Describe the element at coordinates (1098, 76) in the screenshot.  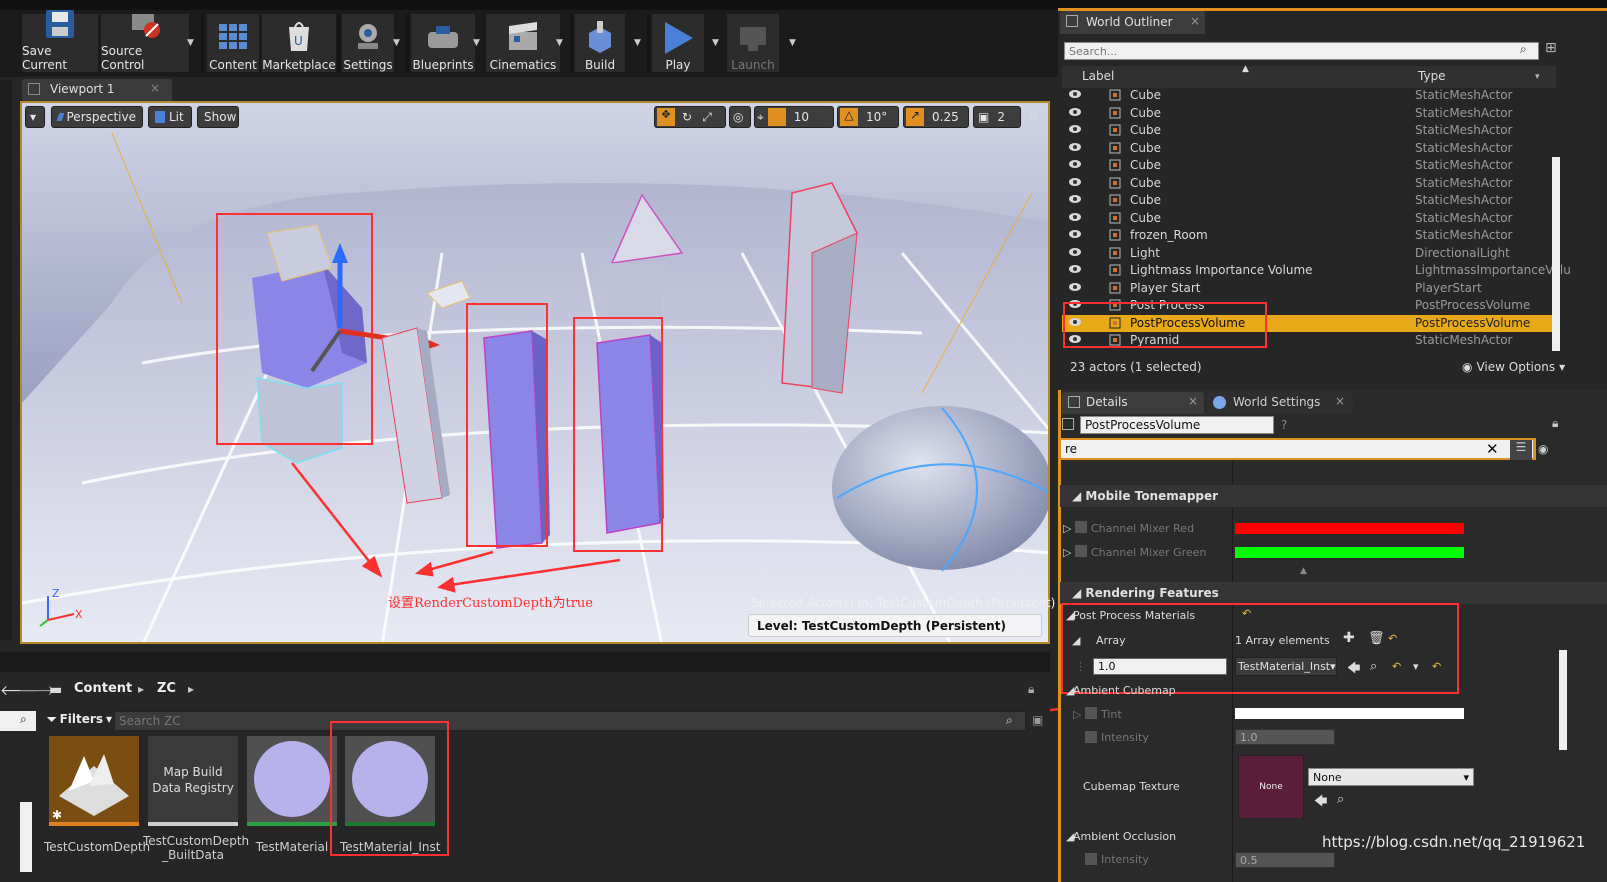
I see `label-column-header: Label` at that location.